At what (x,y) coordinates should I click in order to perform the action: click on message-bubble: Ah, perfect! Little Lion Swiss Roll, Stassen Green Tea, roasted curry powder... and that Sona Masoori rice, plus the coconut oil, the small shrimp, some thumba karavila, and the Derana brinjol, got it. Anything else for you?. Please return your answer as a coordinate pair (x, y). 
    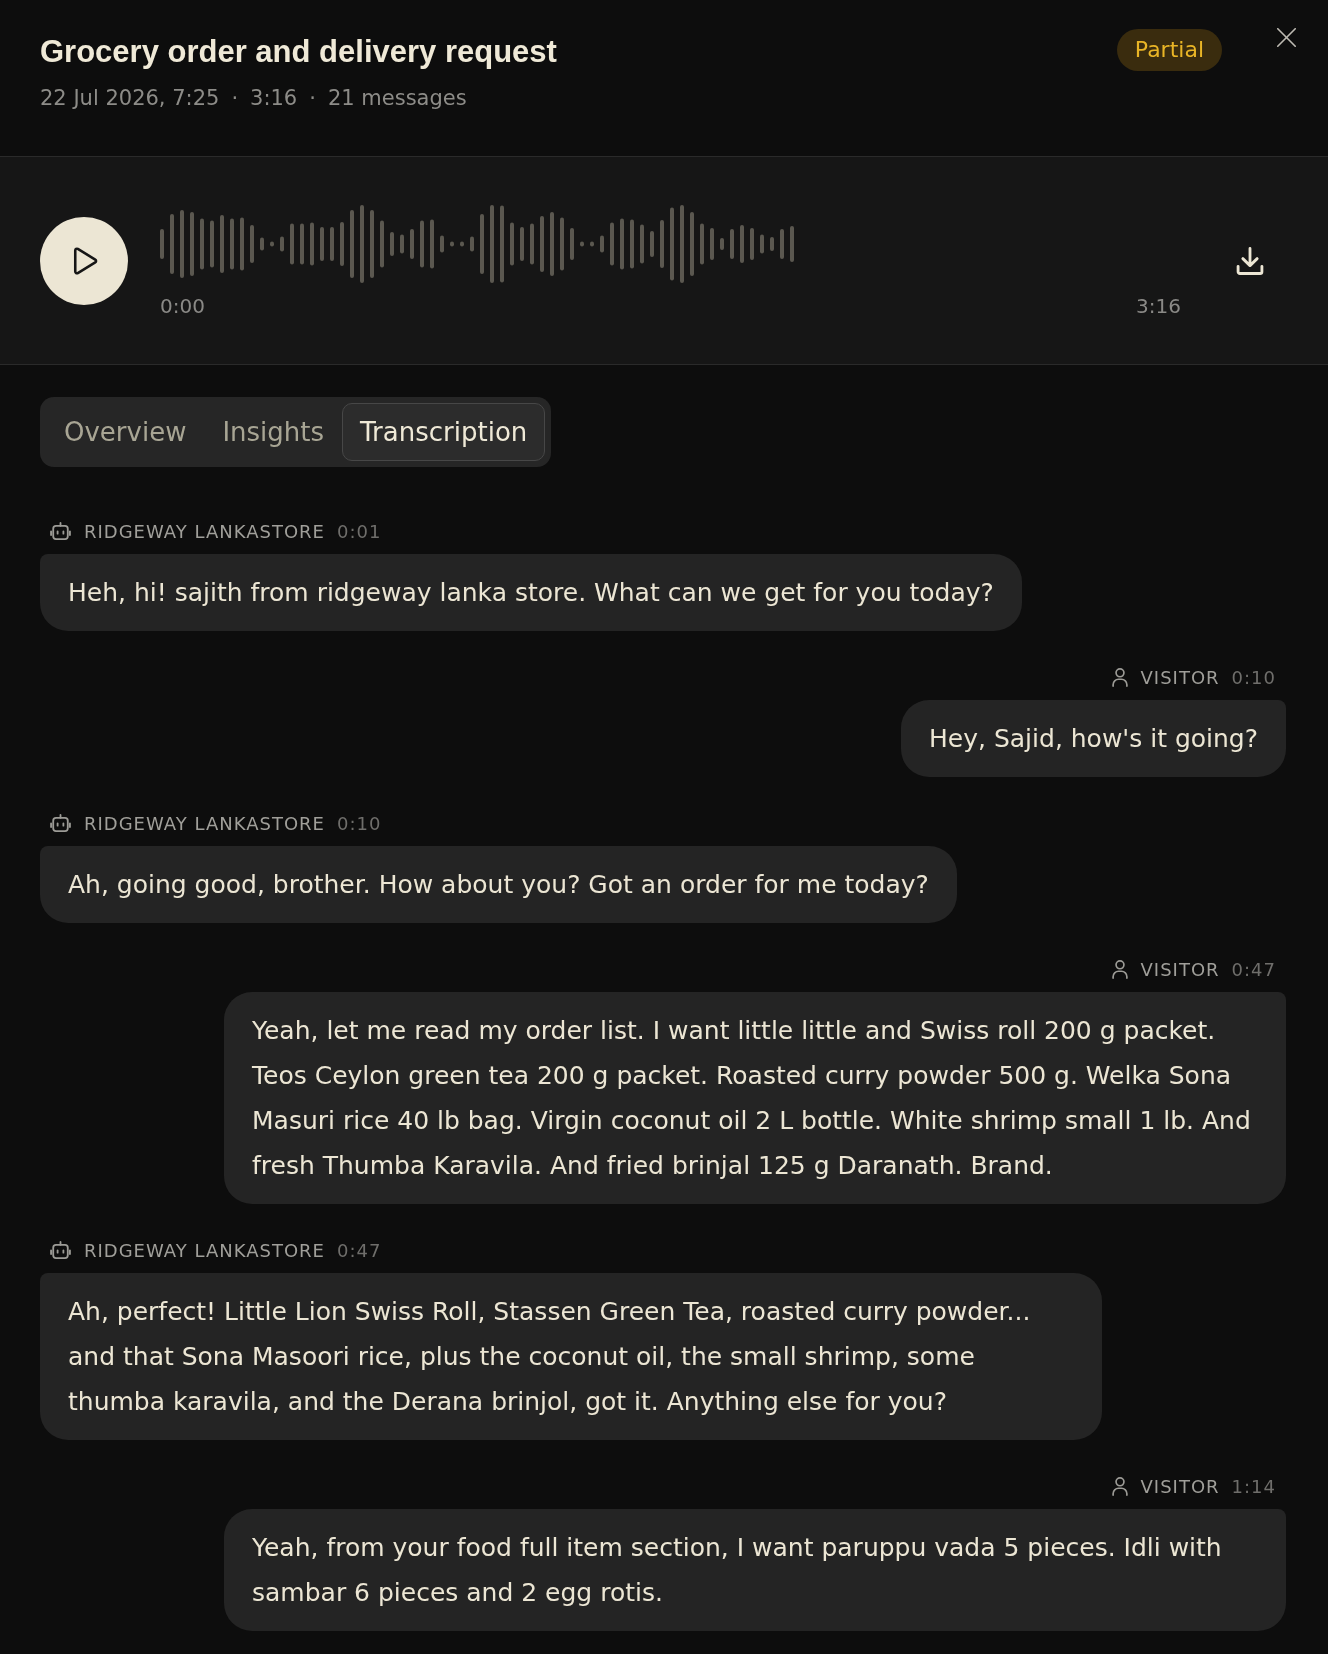
    Looking at the image, I should click on (571, 1356).